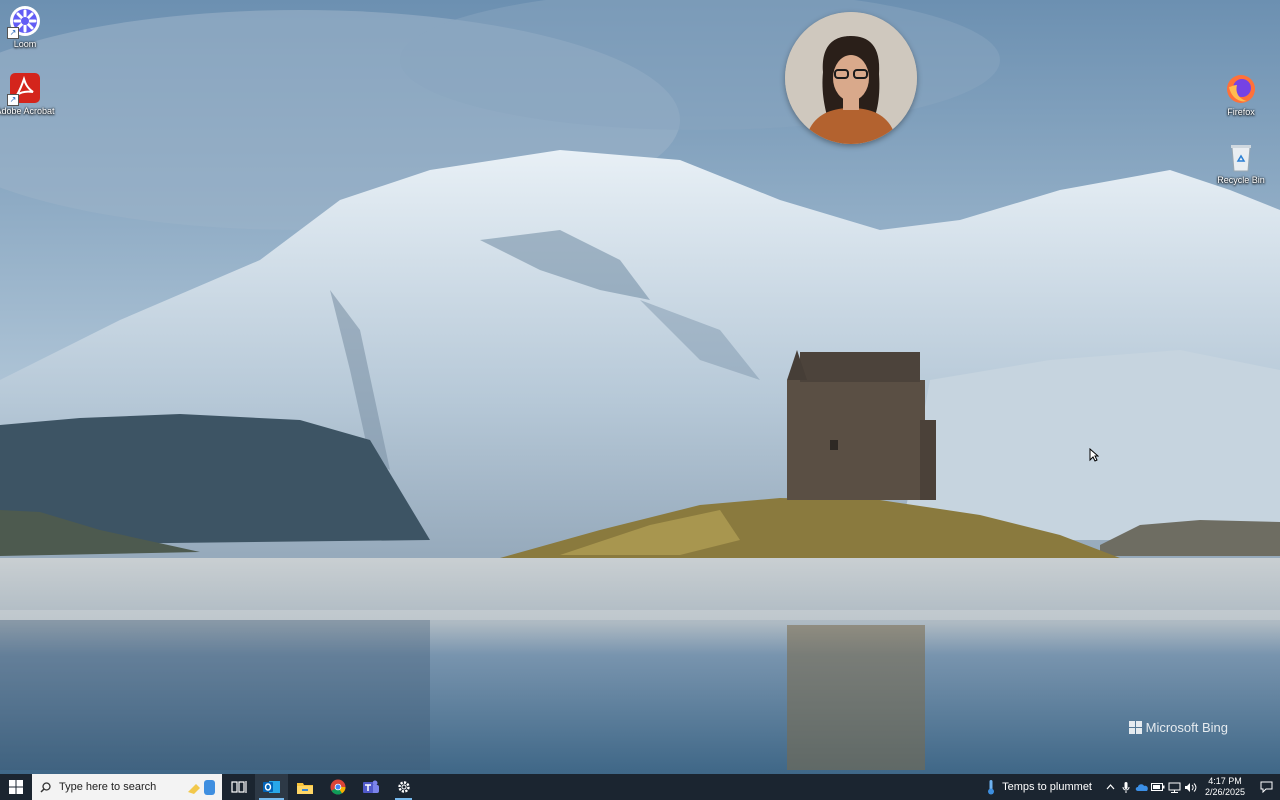  Describe the element at coordinates (1186, 727) in the screenshot. I see `watermark-text: Microsoft Bing` at that location.